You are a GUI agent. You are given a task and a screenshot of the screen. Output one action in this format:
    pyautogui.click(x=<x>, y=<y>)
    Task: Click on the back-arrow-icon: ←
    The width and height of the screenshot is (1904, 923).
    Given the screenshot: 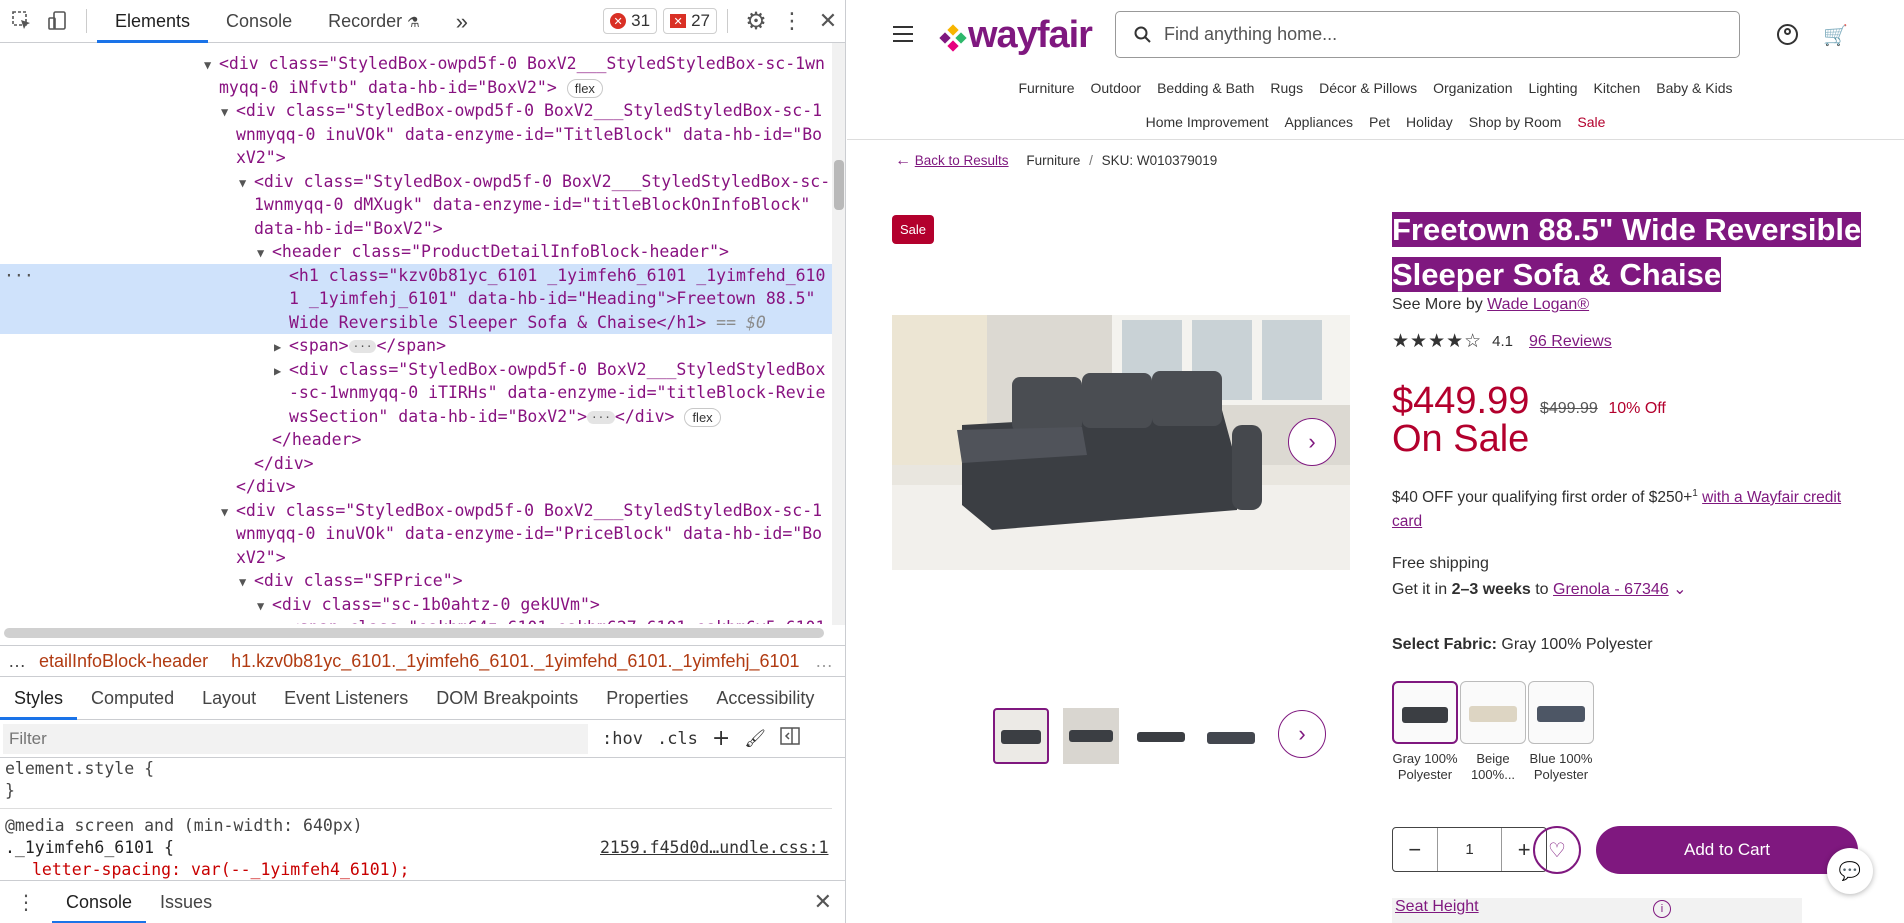 What is the action you would take?
    pyautogui.click(x=903, y=160)
    